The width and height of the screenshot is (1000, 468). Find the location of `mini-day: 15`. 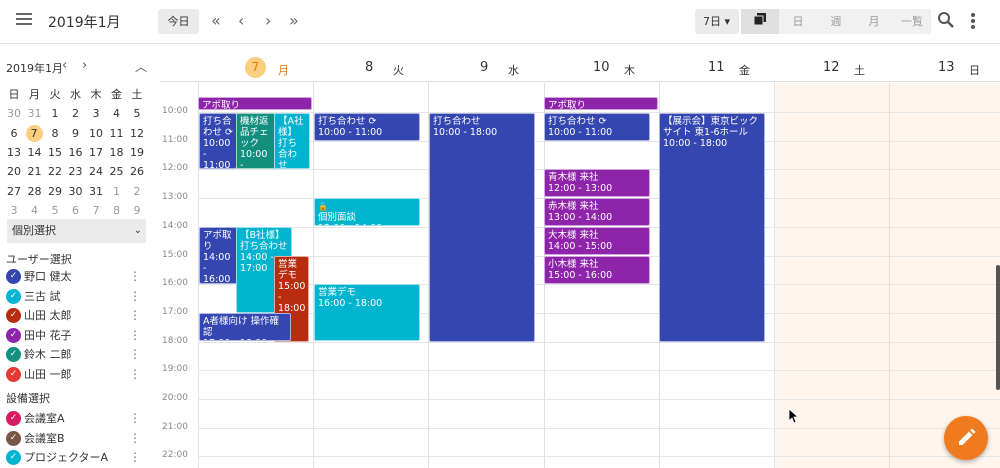

mini-day: 15 is located at coordinates (55, 152).